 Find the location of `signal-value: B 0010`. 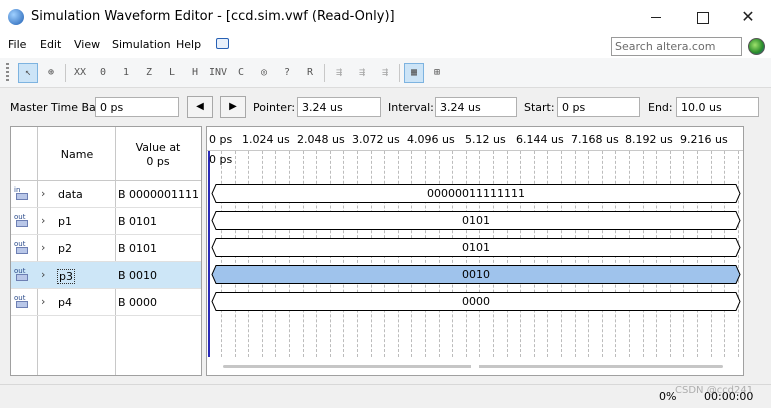

signal-value: B 0010 is located at coordinates (138, 275).